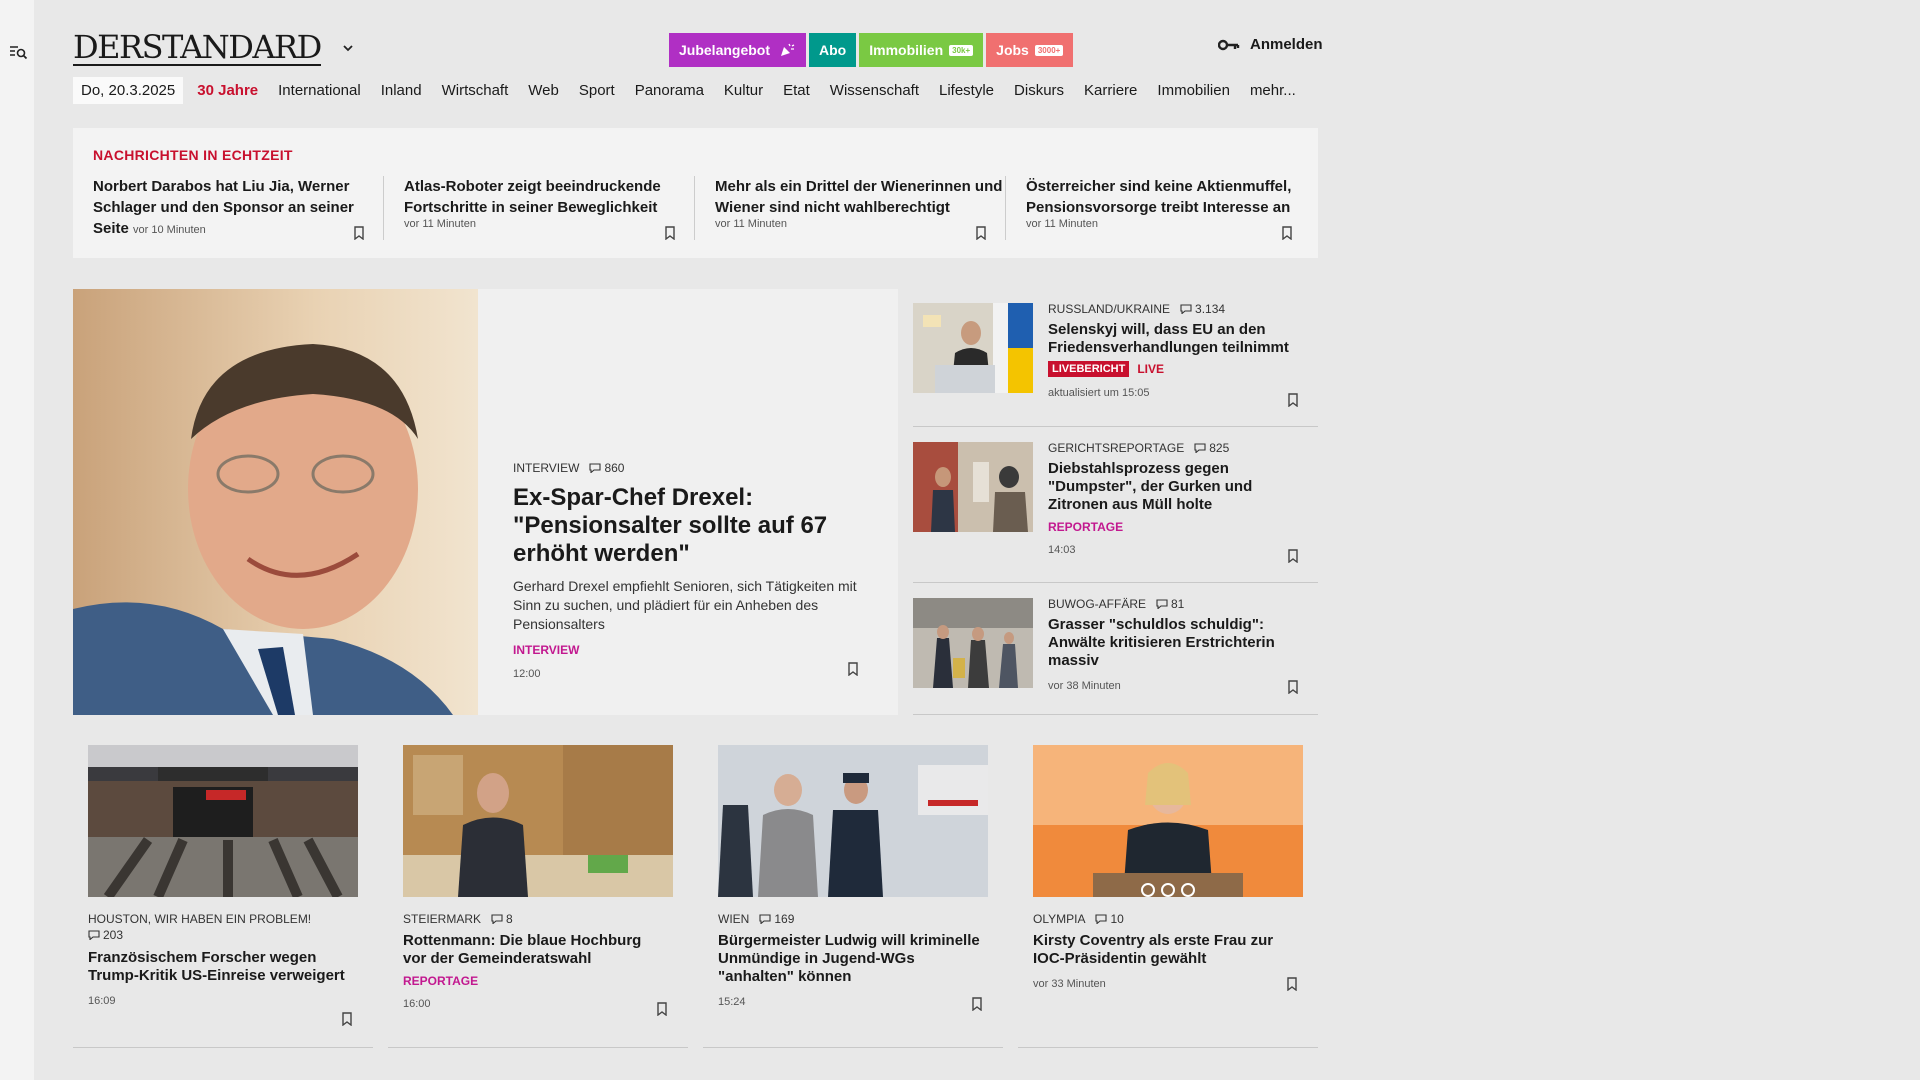  What do you see at coordinates (227, 90) in the screenshot?
I see `nav-item-30-jahre: 30 Jahre` at bounding box center [227, 90].